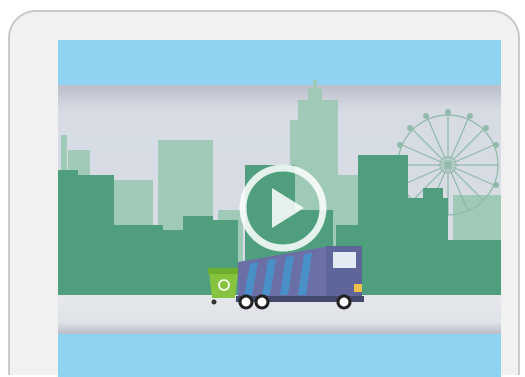 This screenshot has height=377, width=525. I want to click on sky-bottom, so click(279, 355).